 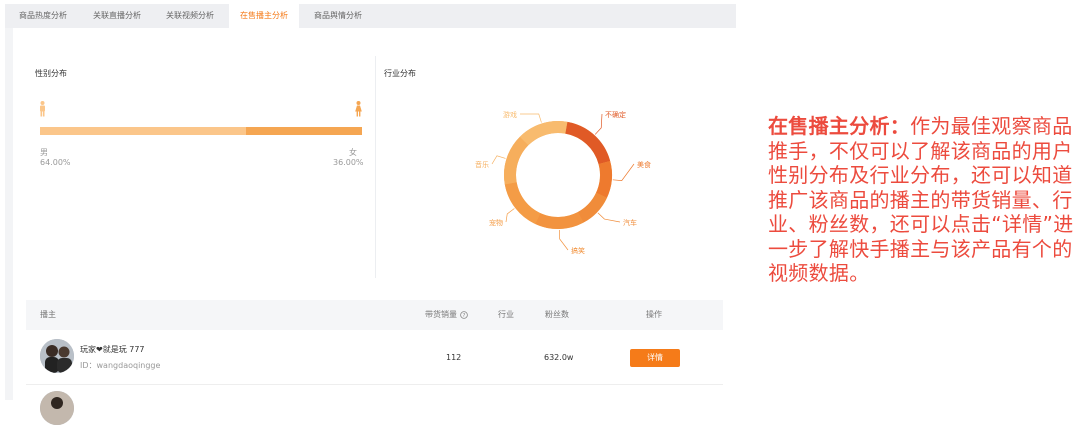 I want to click on header-fans: 粉丝数, so click(x=557, y=314).